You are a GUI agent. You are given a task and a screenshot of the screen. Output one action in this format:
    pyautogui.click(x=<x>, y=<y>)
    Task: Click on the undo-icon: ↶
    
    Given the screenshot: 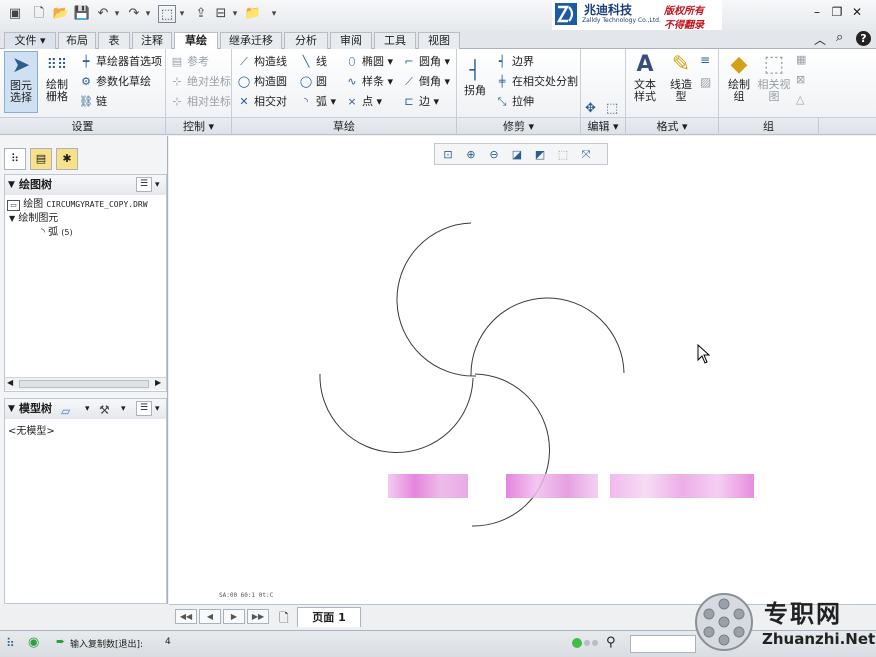 What is the action you would take?
    pyautogui.click(x=103, y=14)
    